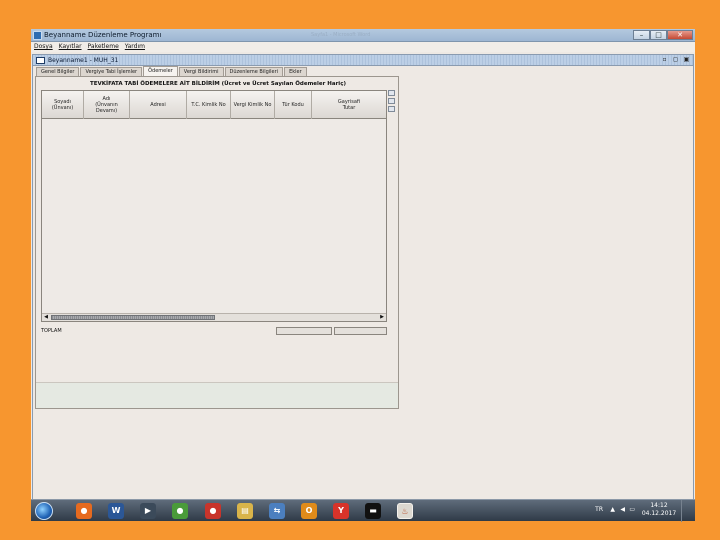 Image resolution: width=720 pixels, height=540 pixels. What do you see at coordinates (658, 35) in the screenshot?
I see `maximize-button: □` at bounding box center [658, 35].